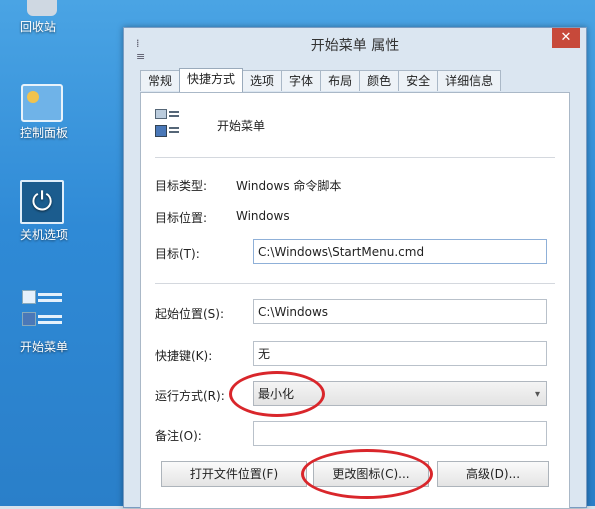 The width and height of the screenshot is (595, 509). Describe the element at coordinates (418, 80) in the screenshot. I see `tab-security: 安全` at that location.